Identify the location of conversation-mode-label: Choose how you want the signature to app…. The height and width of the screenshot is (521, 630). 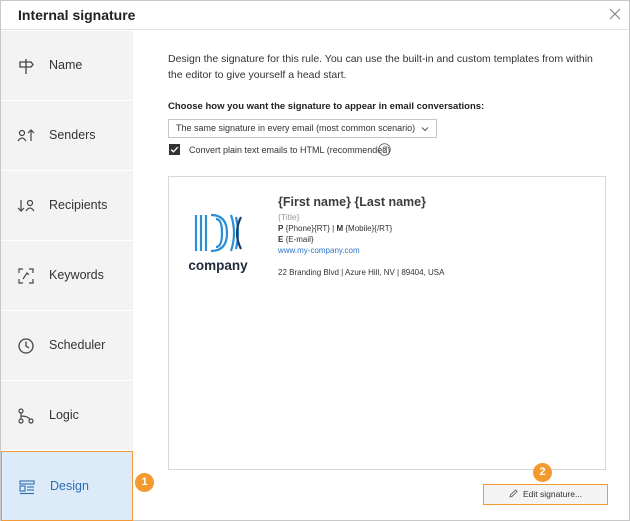
(326, 106).